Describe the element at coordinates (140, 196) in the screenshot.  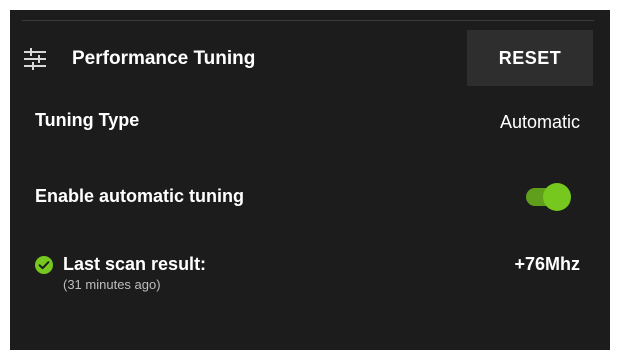
I see `auto-tuning-label: Enable automatic tuning` at that location.